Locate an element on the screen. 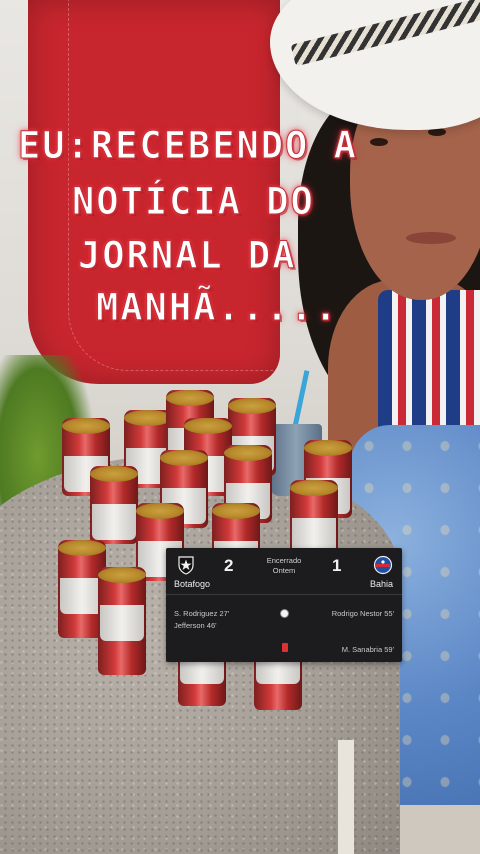 This screenshot has width=480, height=854. away-team-name: Bahia is located at coordinates (382, 584).